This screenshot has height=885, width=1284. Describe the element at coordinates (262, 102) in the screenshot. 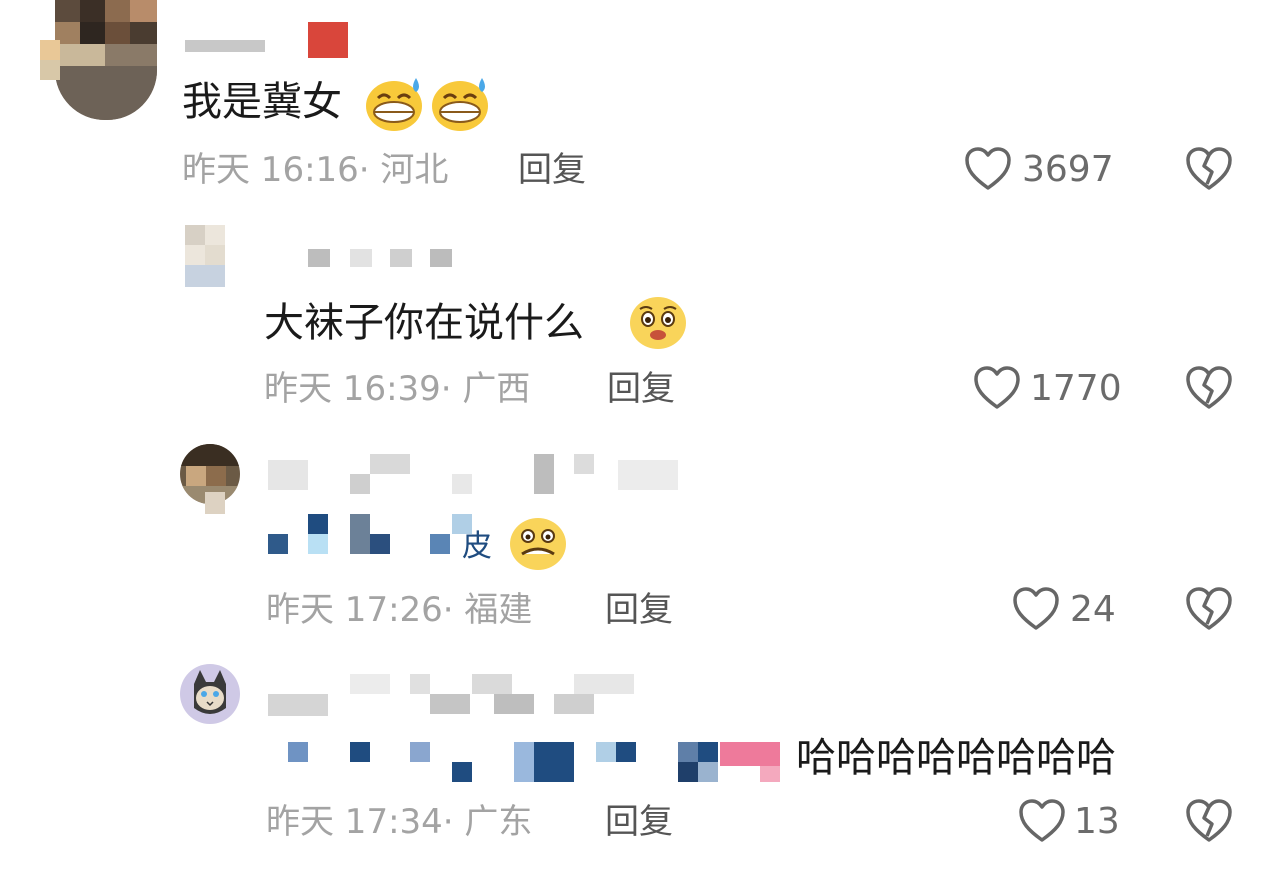

I see `comment-text: 我是冀女` at that location.